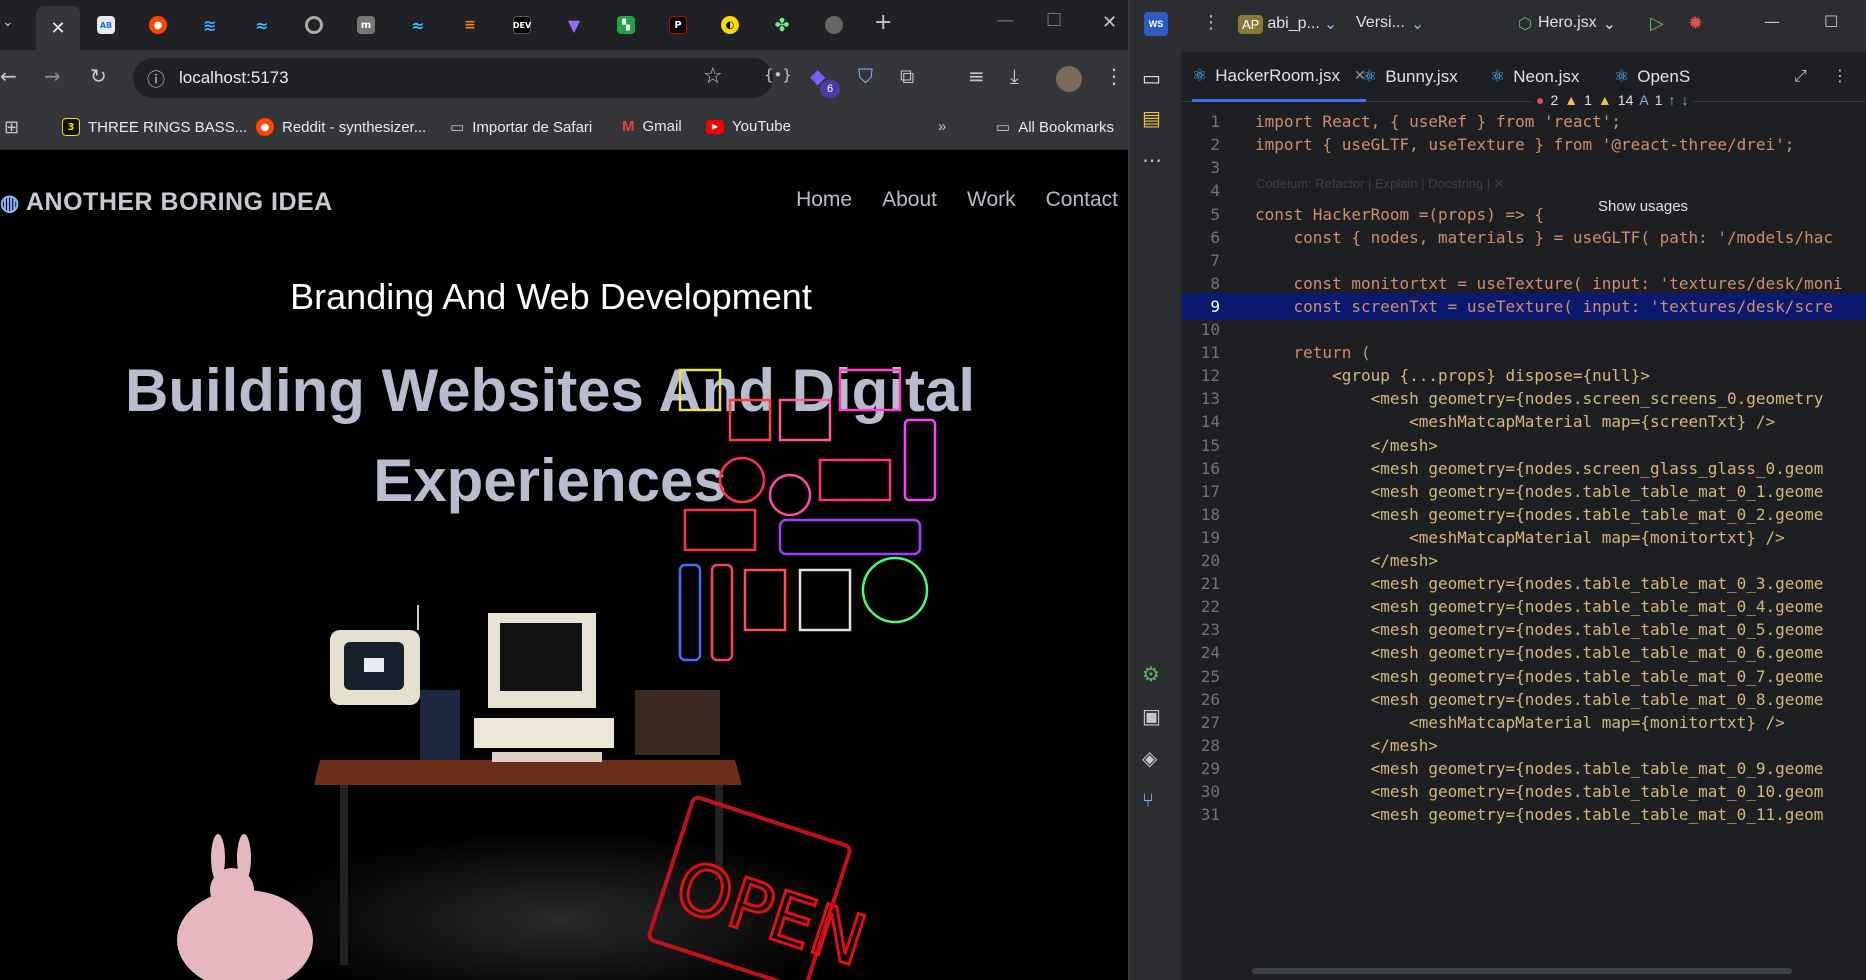 Image resolution: width=1866 pixels, height=980 pixels. I want to click on line-number: 3, so click(1212, 167).